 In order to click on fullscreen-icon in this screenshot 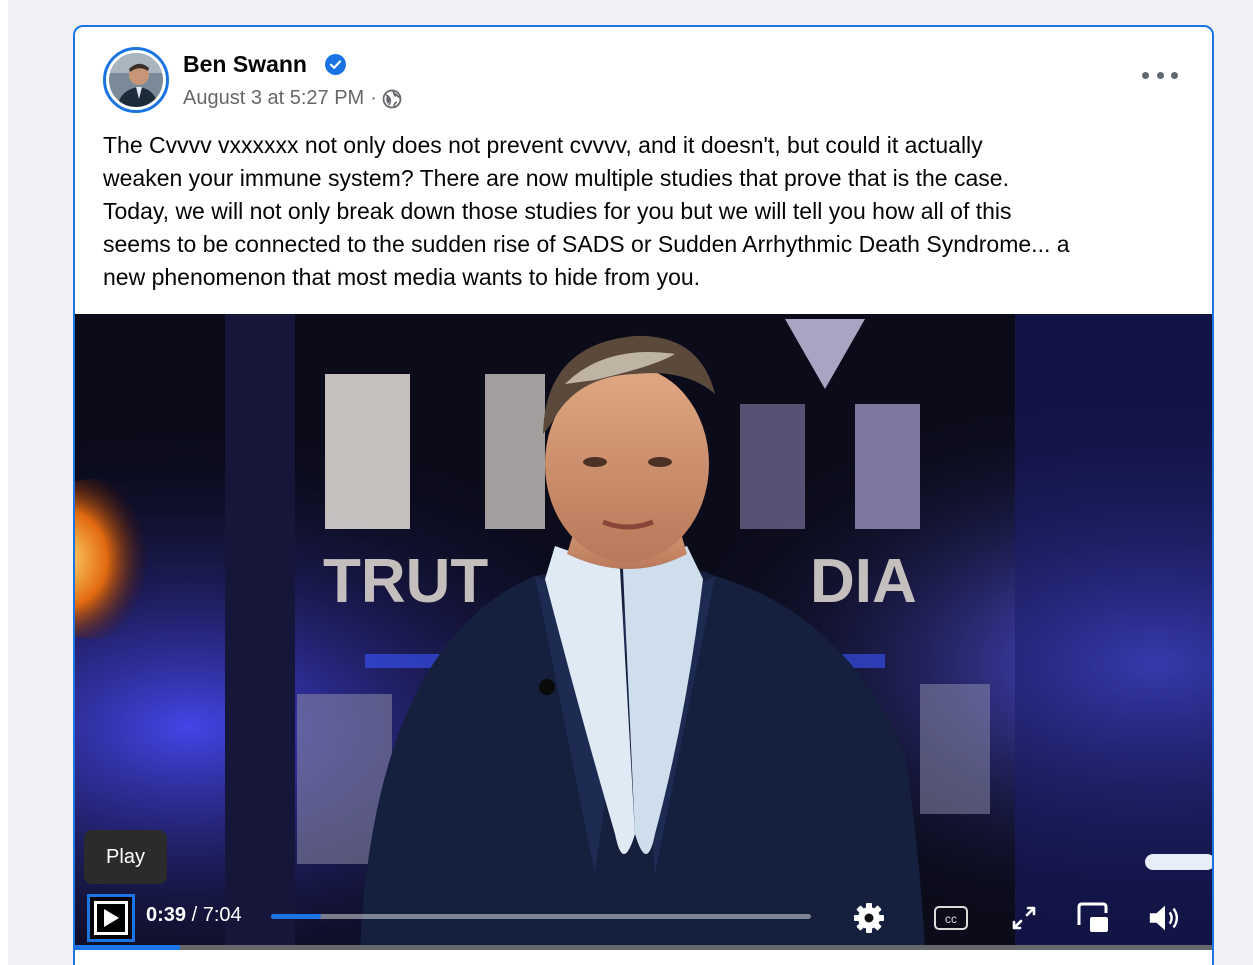, I will do `click(1024, 918)`.